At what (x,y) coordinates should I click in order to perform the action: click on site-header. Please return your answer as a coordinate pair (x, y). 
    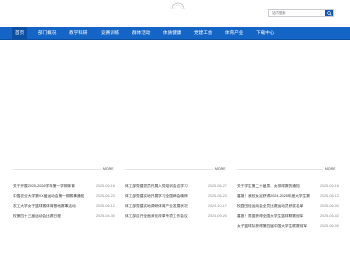
    Looking at the image, I should click on (175, 13).